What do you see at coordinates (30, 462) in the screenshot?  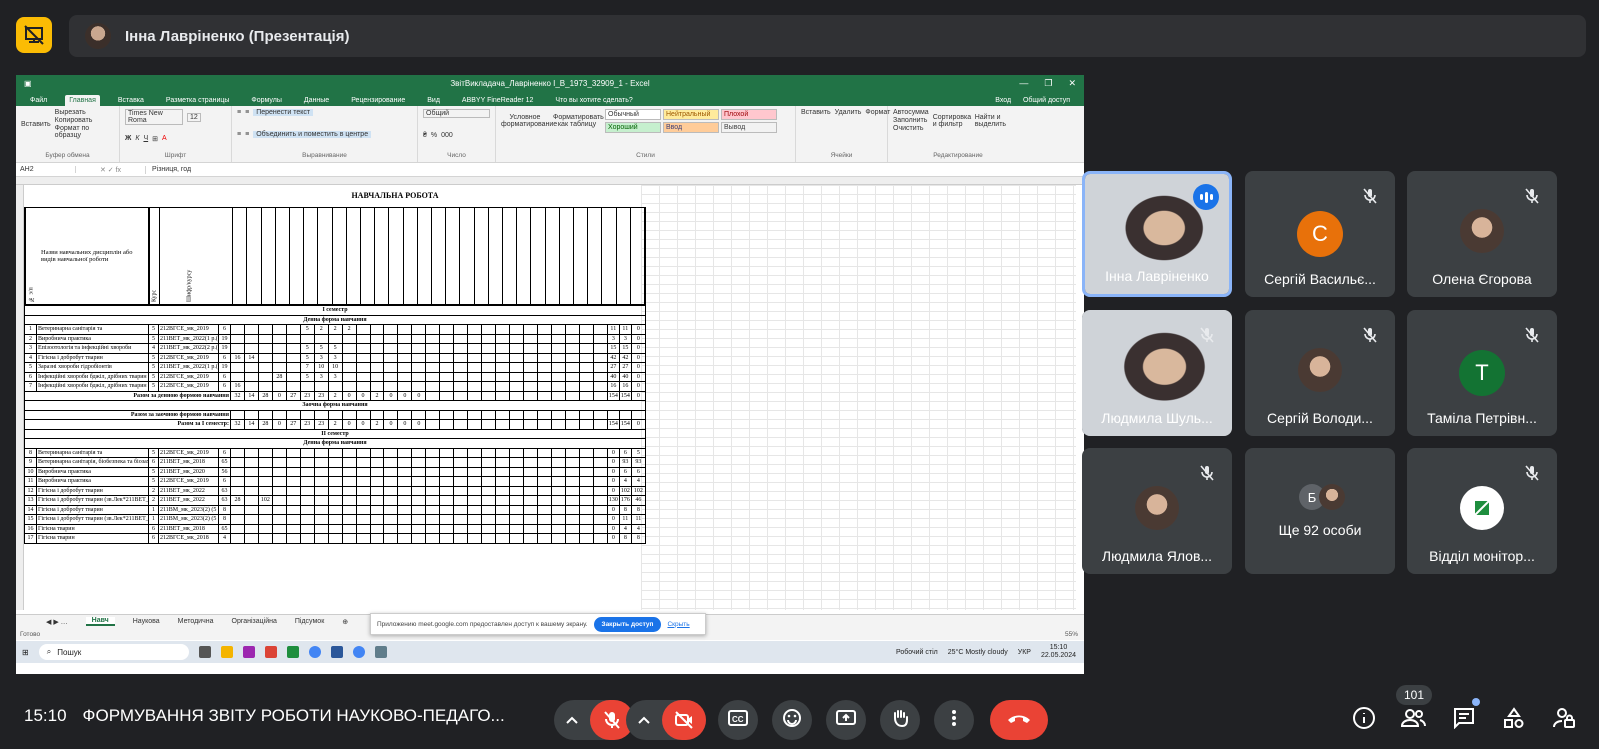 I see `table-cell: 9` at bounding box center [30, 462].